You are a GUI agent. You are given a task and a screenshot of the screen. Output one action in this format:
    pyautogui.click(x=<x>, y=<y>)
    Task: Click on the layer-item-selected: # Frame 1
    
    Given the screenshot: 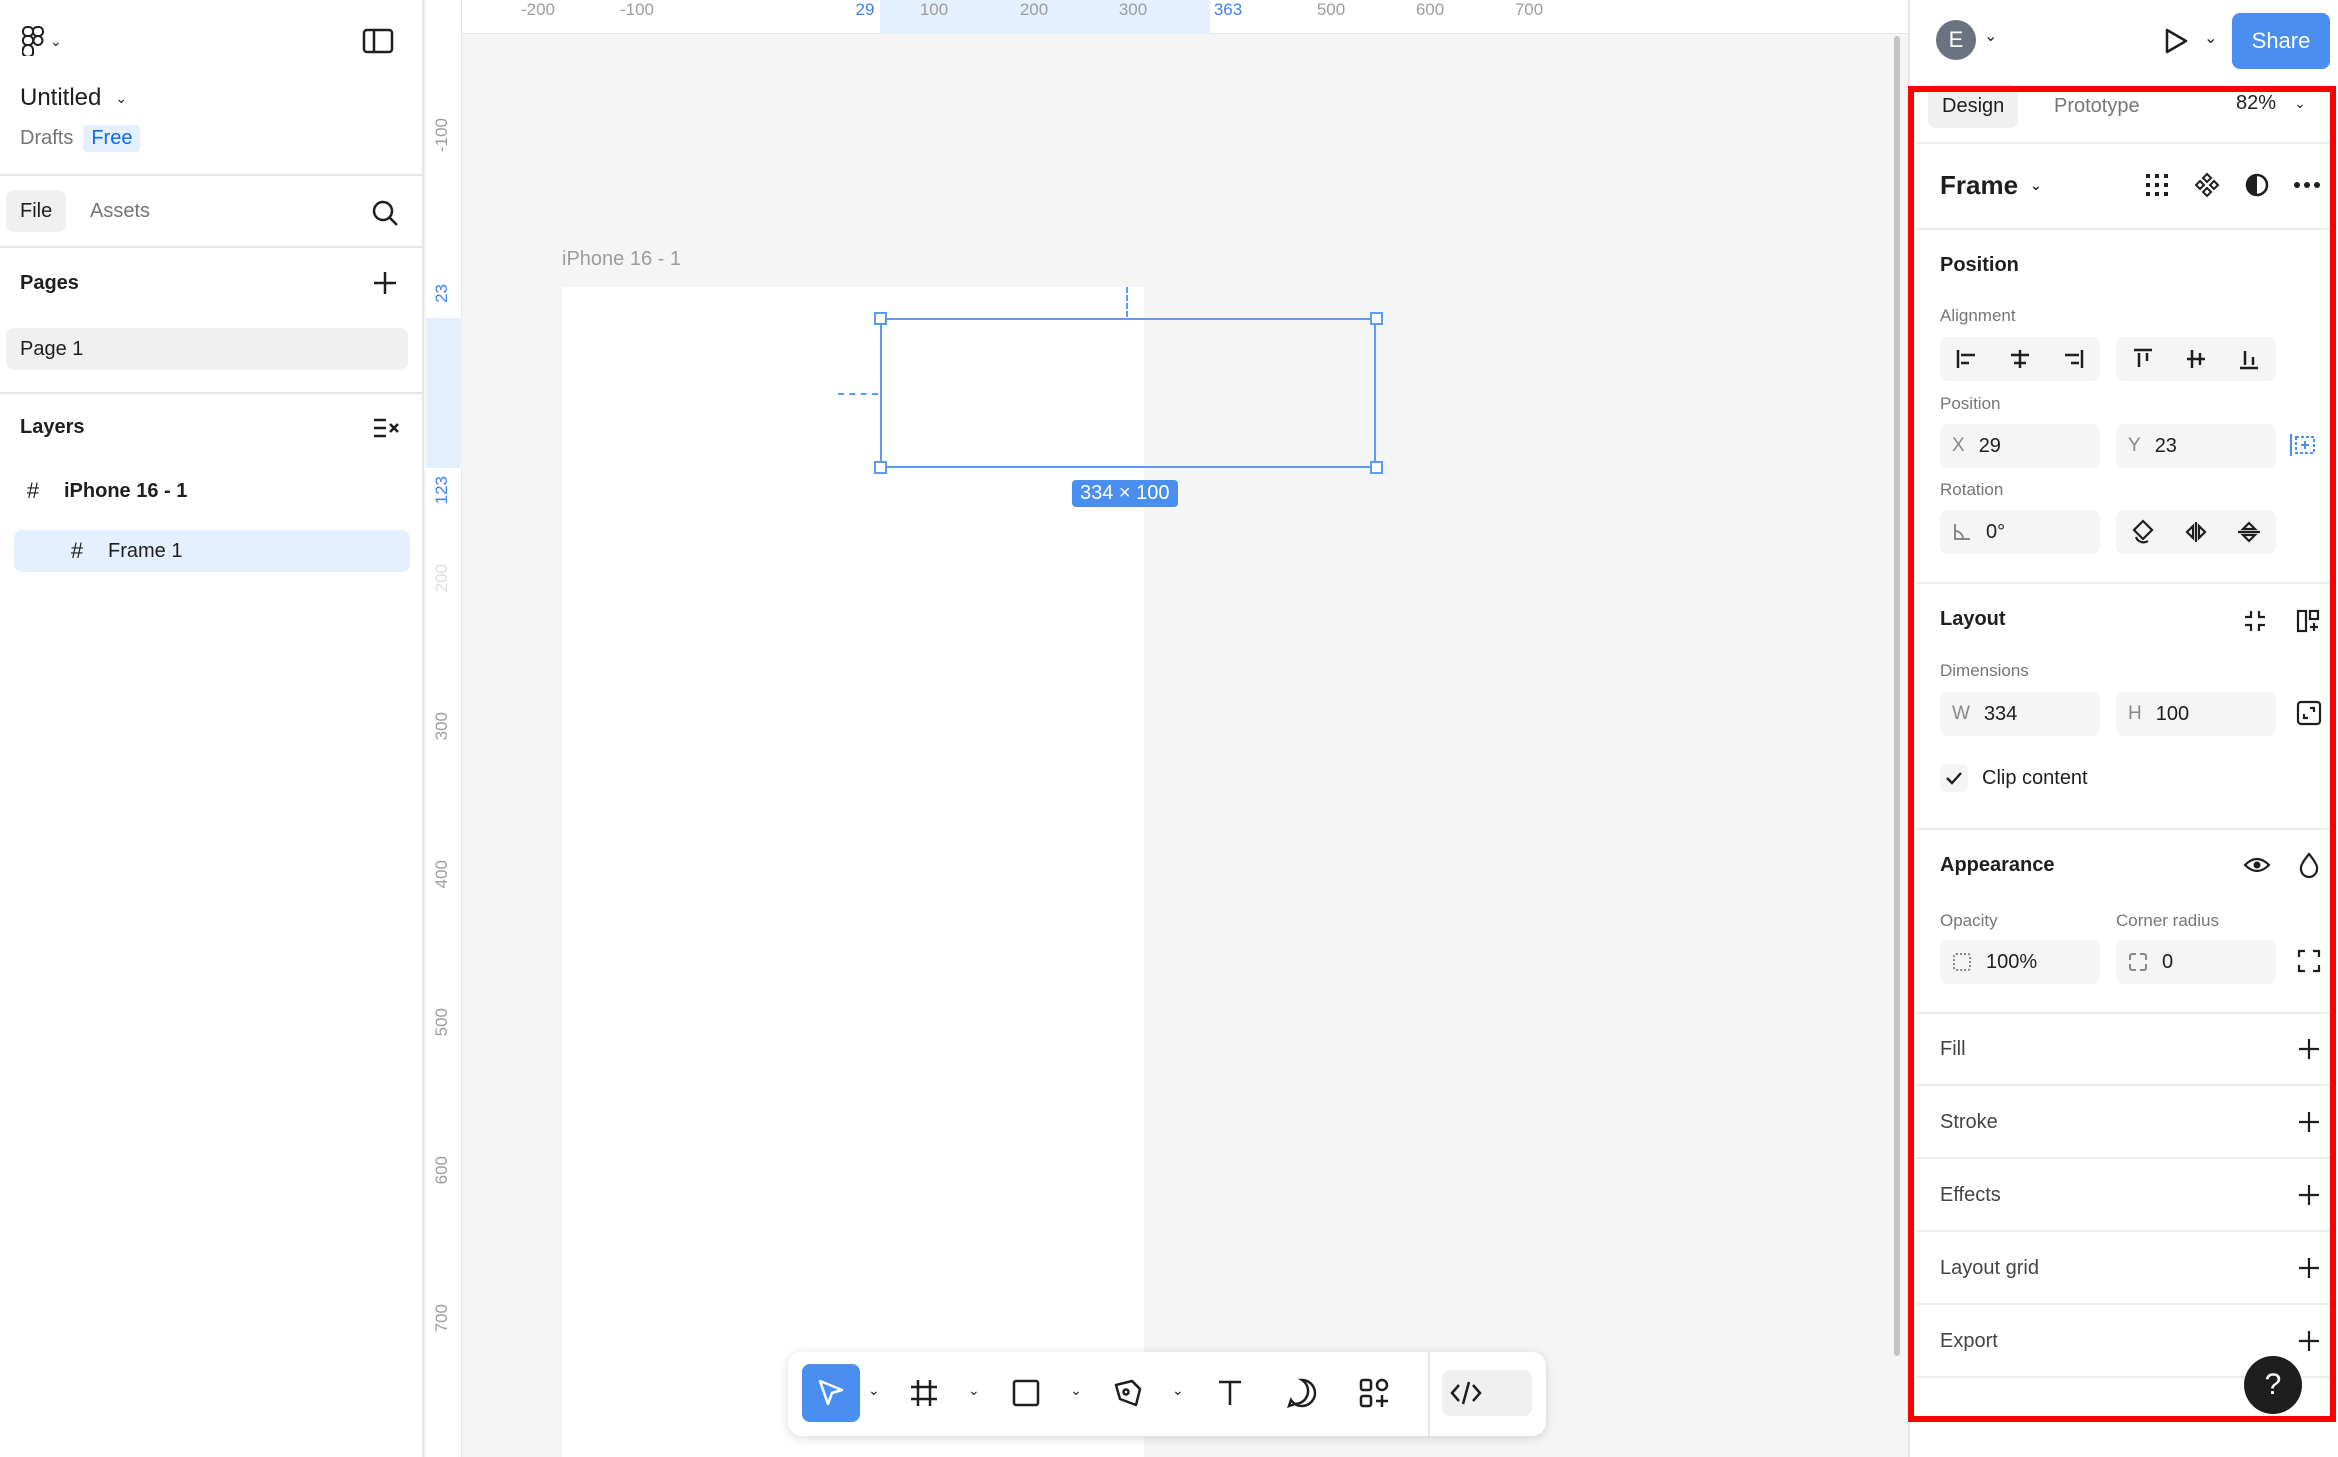 What is the action you would take?
    pyautogui.click(x=212, y=551)
    